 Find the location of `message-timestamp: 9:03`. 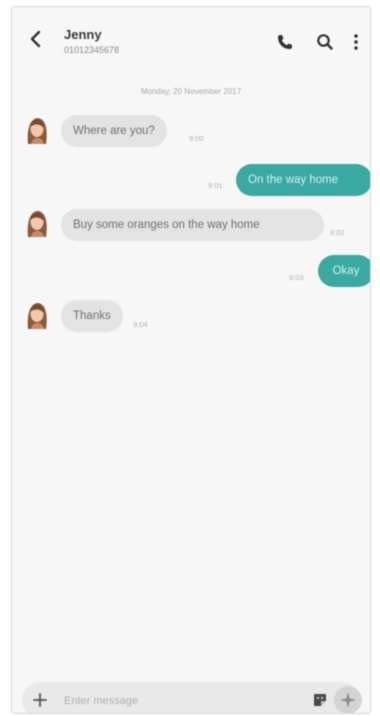

message-timestamp: 9:03 is located at coordinates (296, 277).